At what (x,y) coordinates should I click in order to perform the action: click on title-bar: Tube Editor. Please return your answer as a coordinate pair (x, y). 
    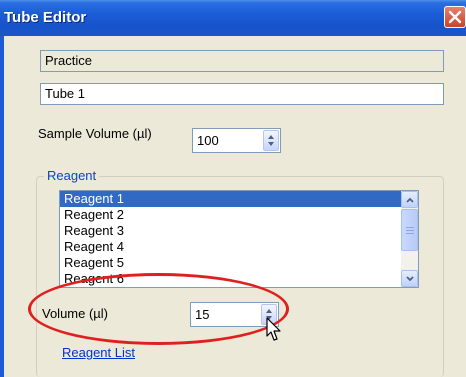
    Looking at the image, I should click on (233, 18).